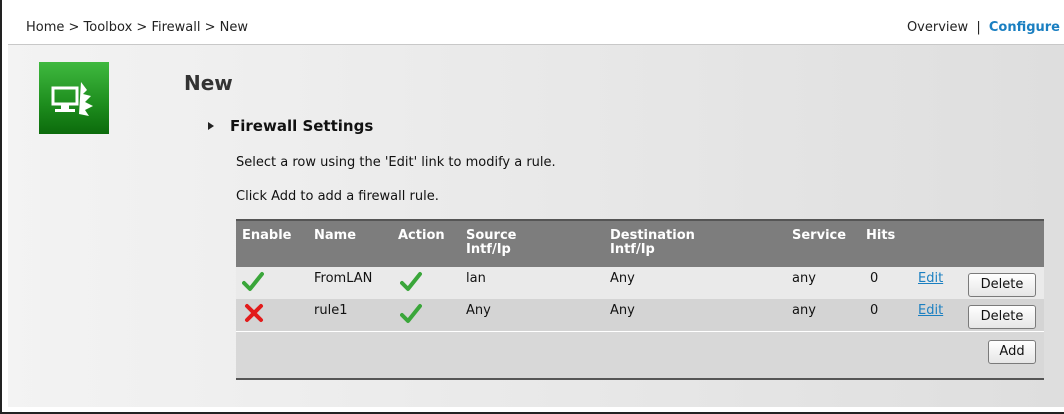 This screenshot has height=414, width=1064. Describe the element at coordinates (335, 235) in the screenshot. I see `col-name: Name` at that location.